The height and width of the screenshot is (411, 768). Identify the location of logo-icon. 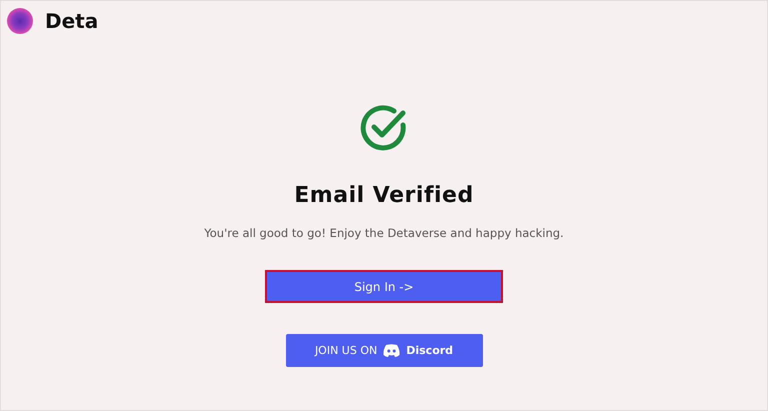
(20, 21).